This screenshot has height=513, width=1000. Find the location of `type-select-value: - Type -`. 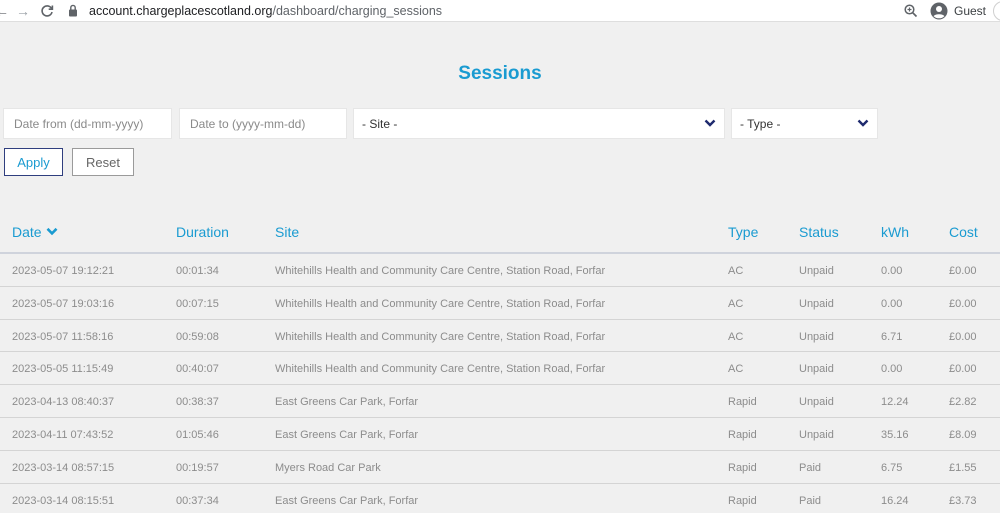

type-select-value: - Type - is located at coordinates (760, 123).